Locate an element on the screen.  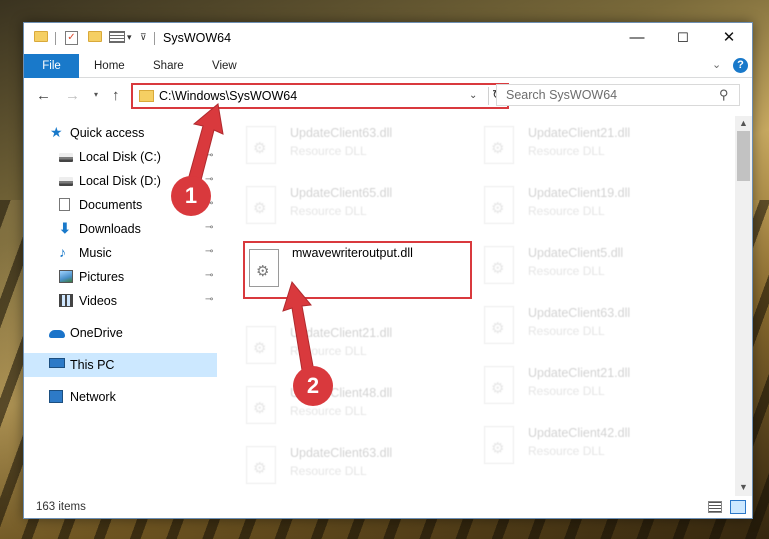
arrow-to-file is located at coordinates (298, 325).